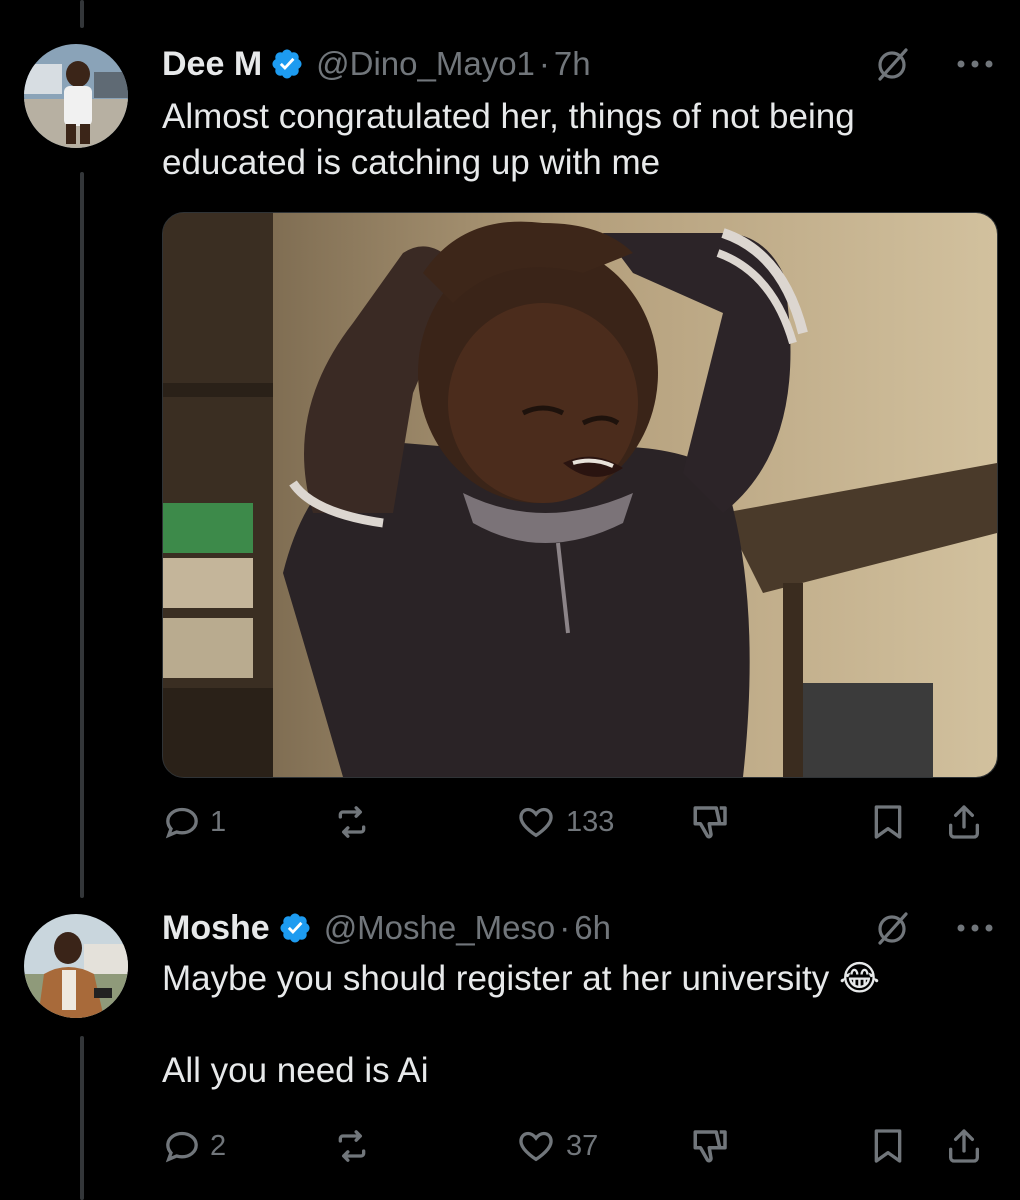  What do you see at coordinates (216, 928) in the screenshot?
I see `display-name: Moshe` at bounding box center [216, 928].